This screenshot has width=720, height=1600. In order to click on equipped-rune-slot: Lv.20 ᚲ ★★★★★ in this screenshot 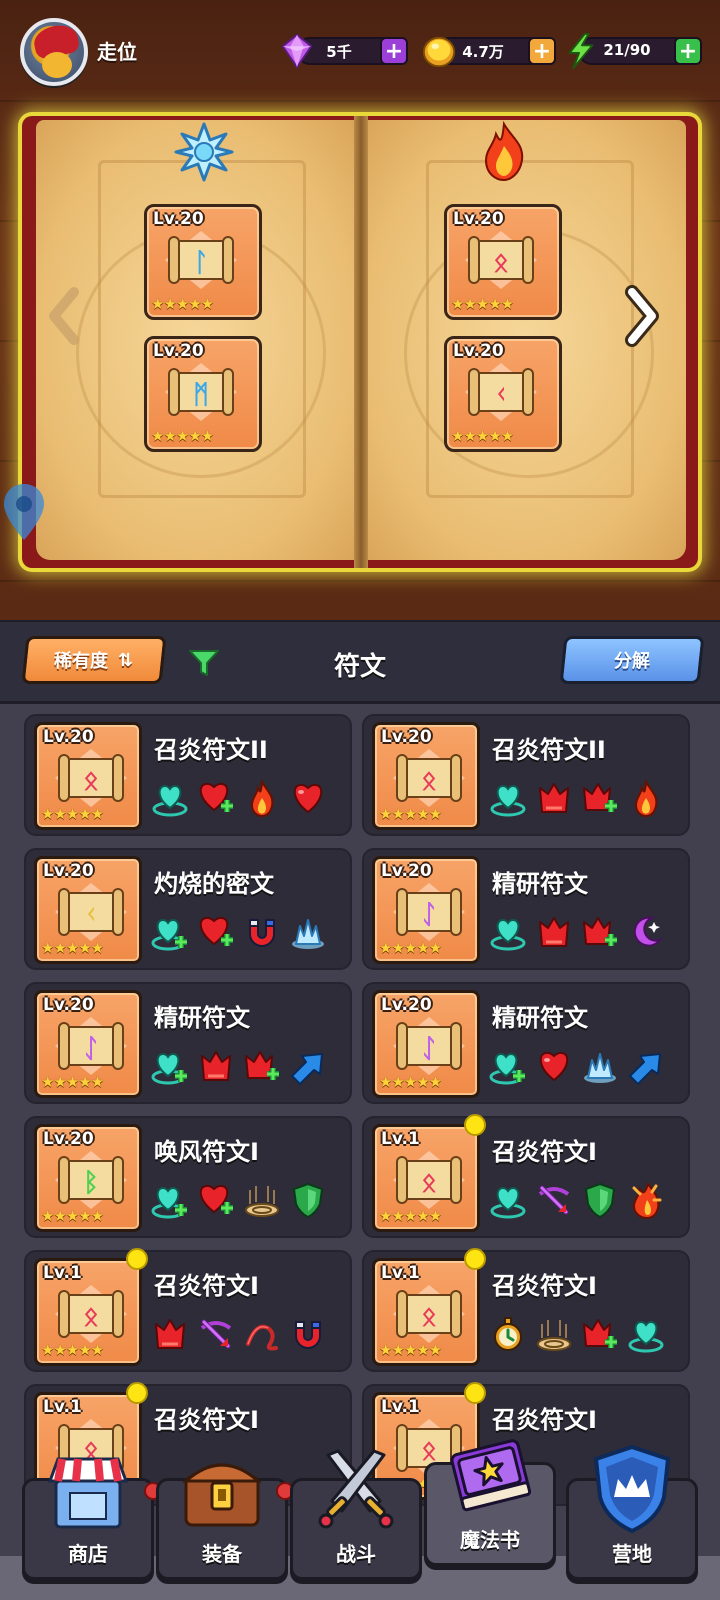, I will do `click(503, 394)`.